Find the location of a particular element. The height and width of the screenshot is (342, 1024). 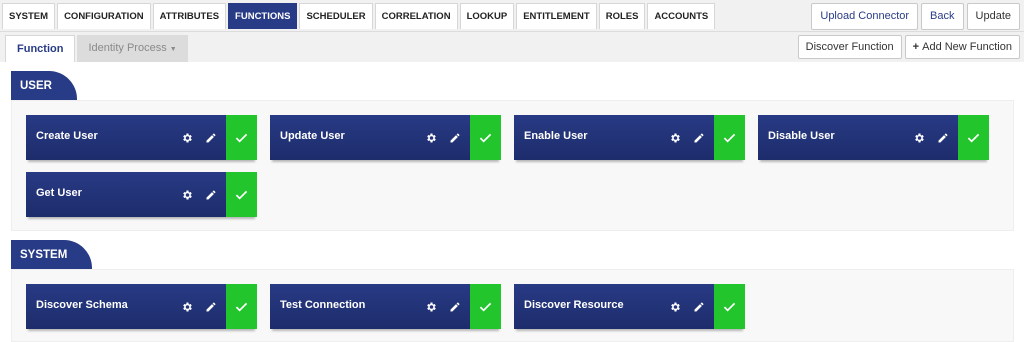

sub-tabs: Function Identity Process ▼ is located at coordinates (96, 48).